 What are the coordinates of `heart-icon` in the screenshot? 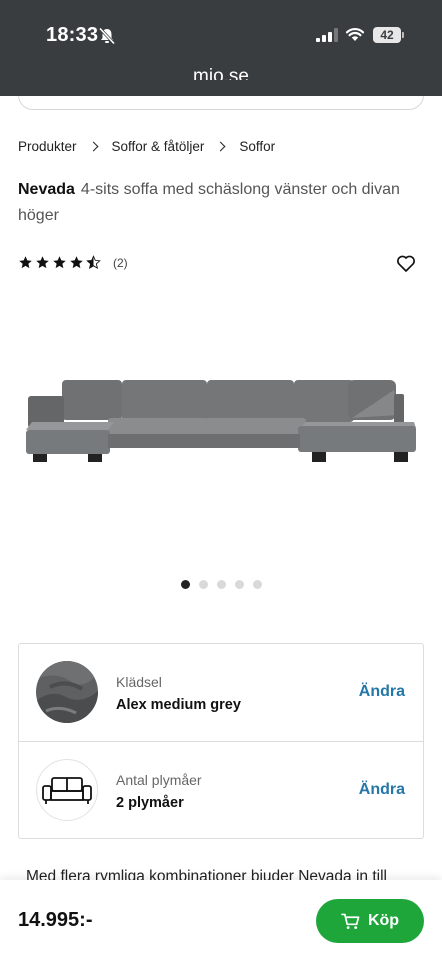 It's located at (406, 263).